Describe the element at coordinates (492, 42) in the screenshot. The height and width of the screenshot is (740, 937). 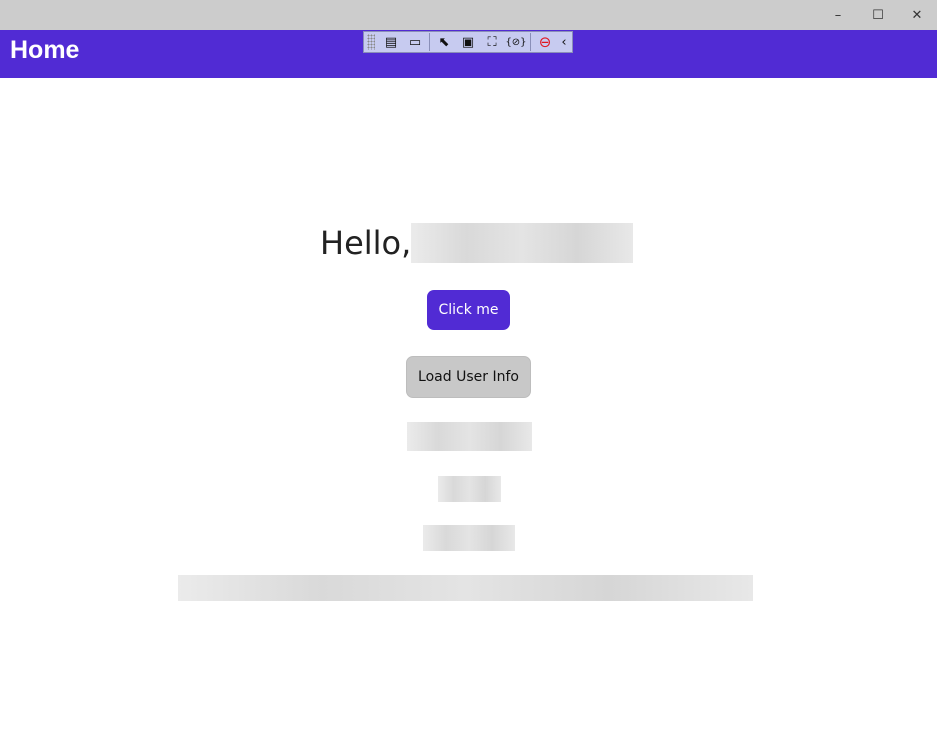
I see `track-focus-icon: ⛶` at that location.